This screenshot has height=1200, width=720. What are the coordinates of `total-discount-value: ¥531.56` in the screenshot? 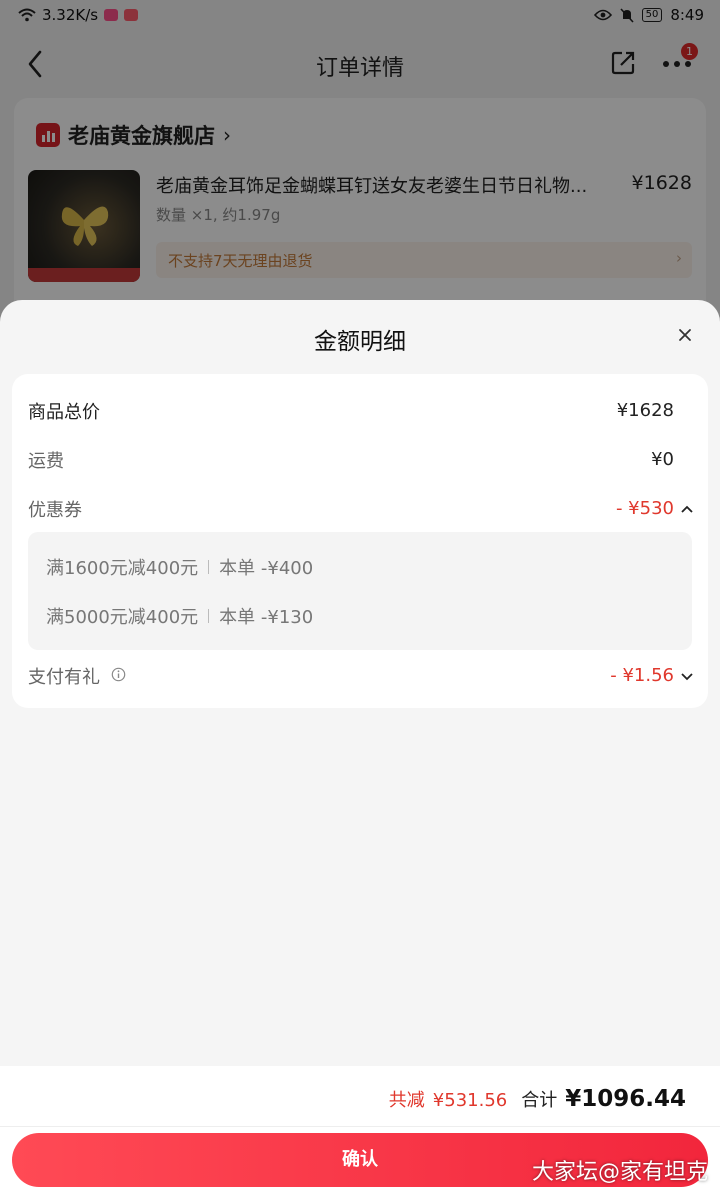 It's located at (470, 1100).